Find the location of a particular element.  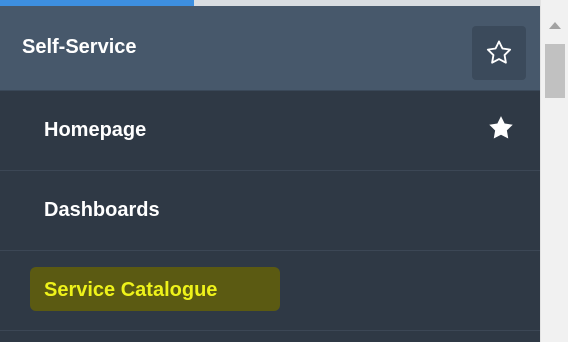

favorite-toggle-button is located at coordinates (499, 53).